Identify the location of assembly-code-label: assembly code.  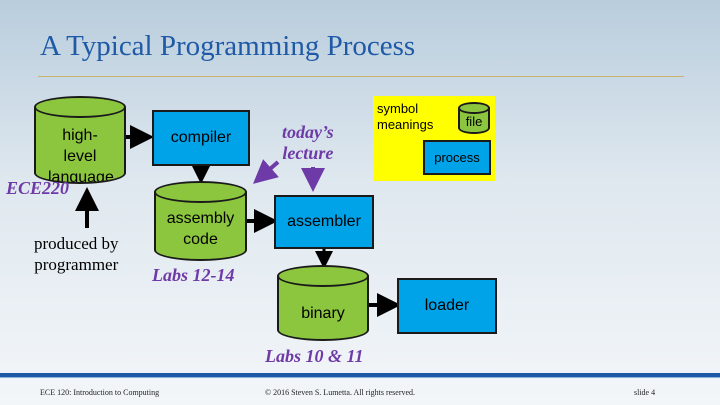
(200, 229).